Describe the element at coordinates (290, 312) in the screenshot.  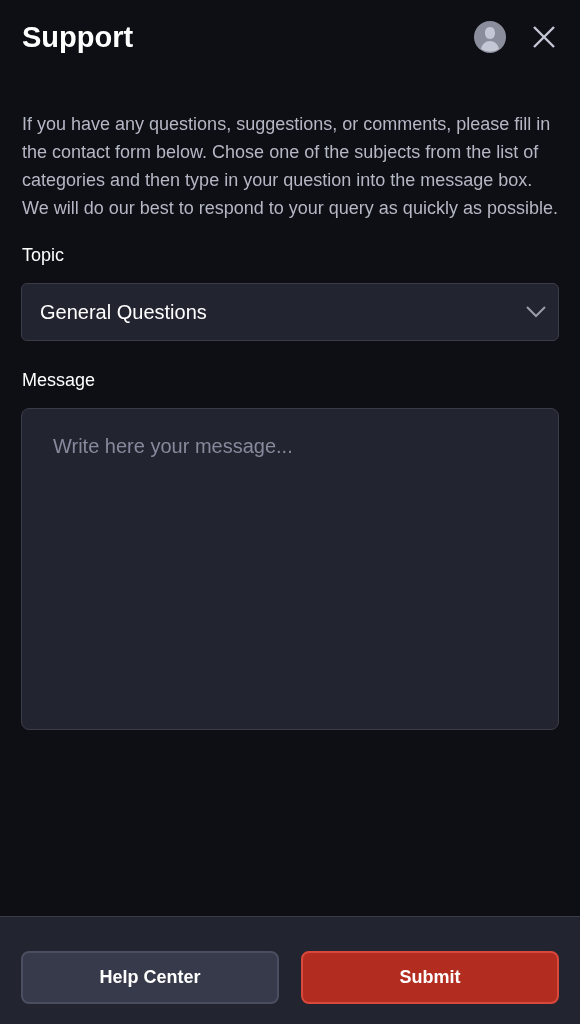
I see `topic-dropdown: General Questions` at that location.